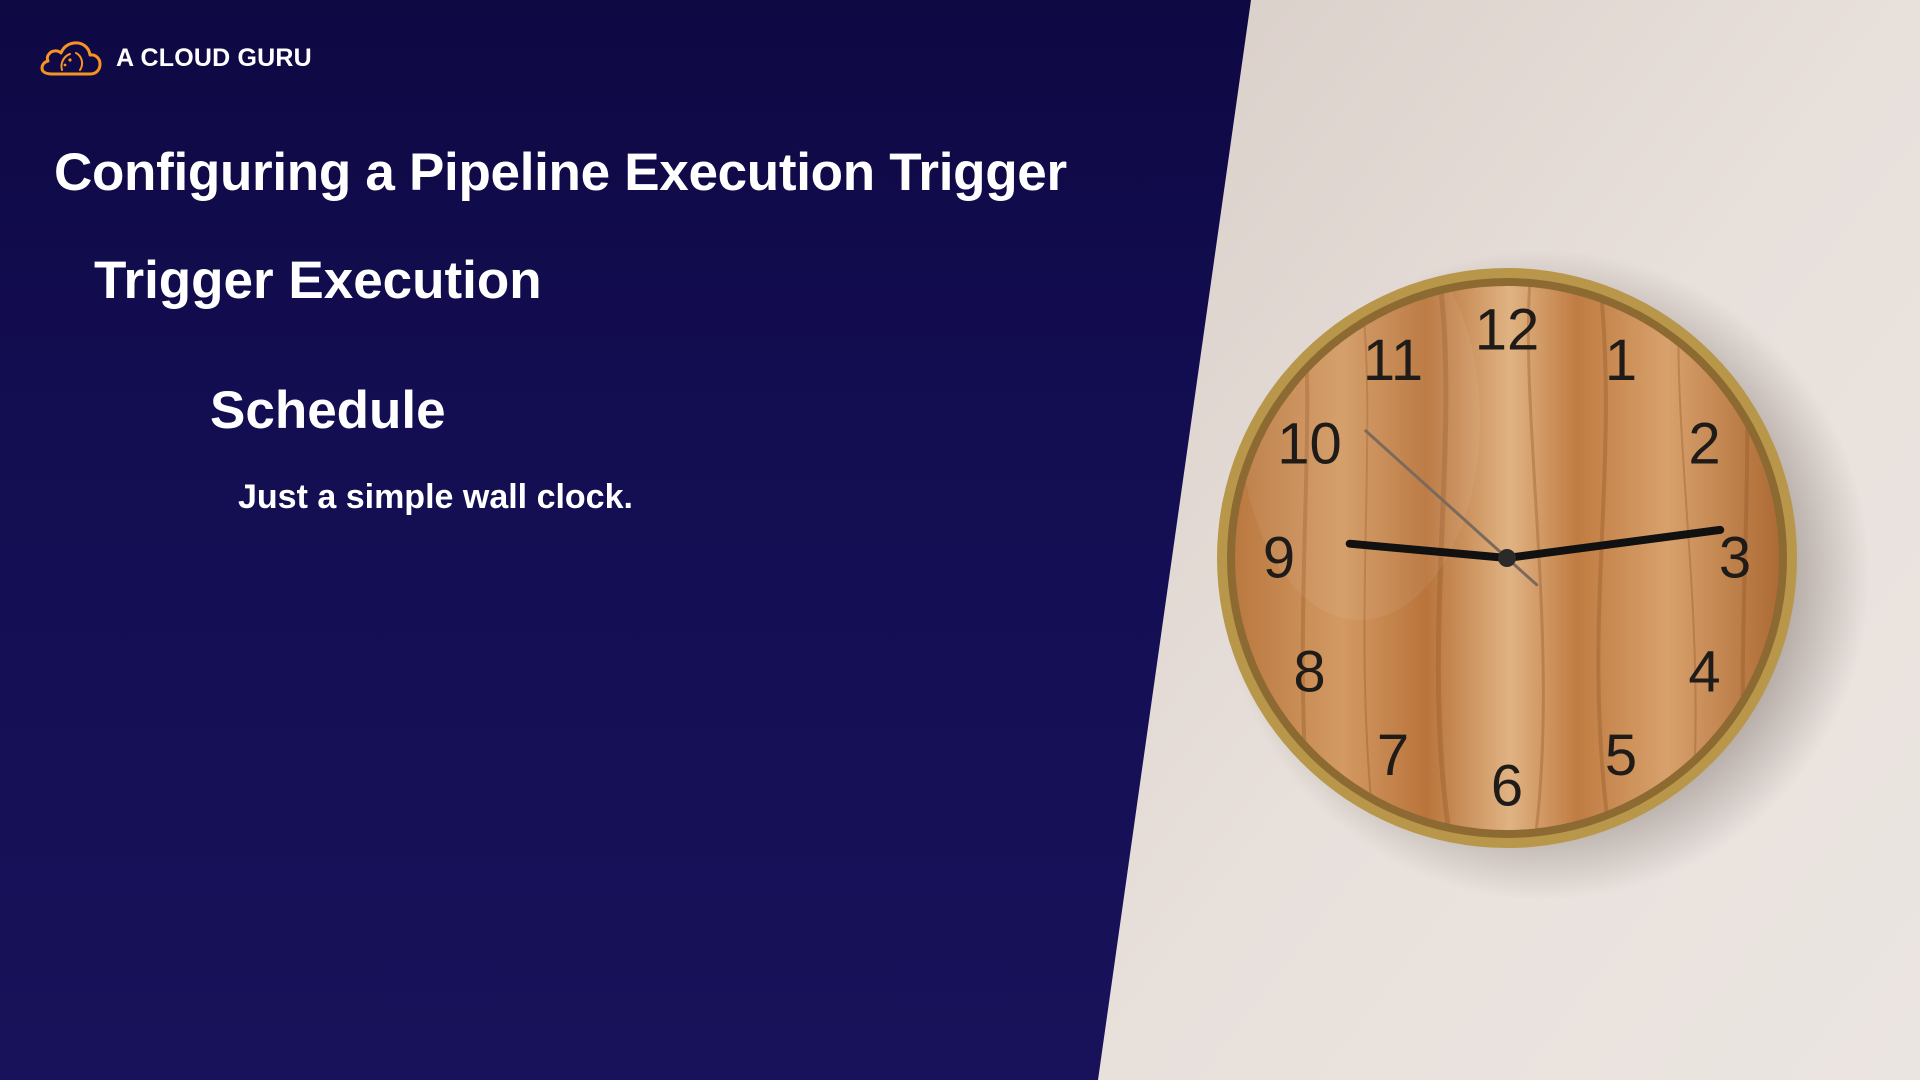 This screenshot has height=1080, width=1920. I want to click on slide-title: Configuring a Pipeline Execution Trigger, so click(560, 172).